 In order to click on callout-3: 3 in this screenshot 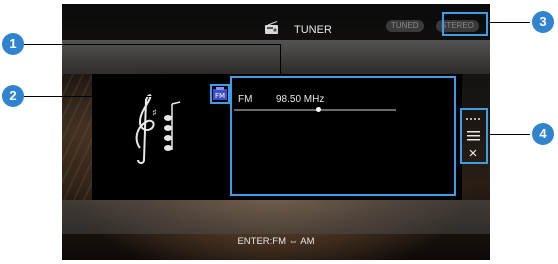, I will do `click(543, 22)`.